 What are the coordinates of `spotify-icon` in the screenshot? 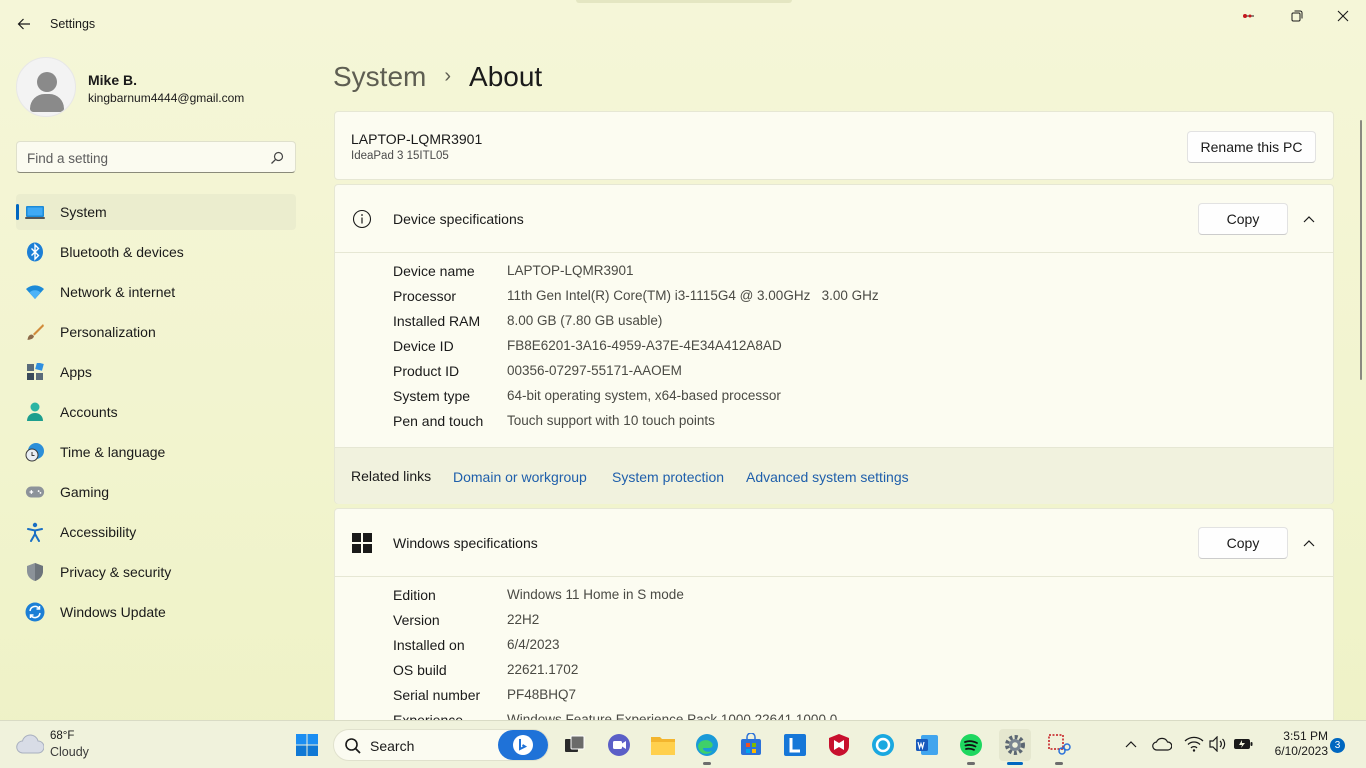 It's located at (971, 747).